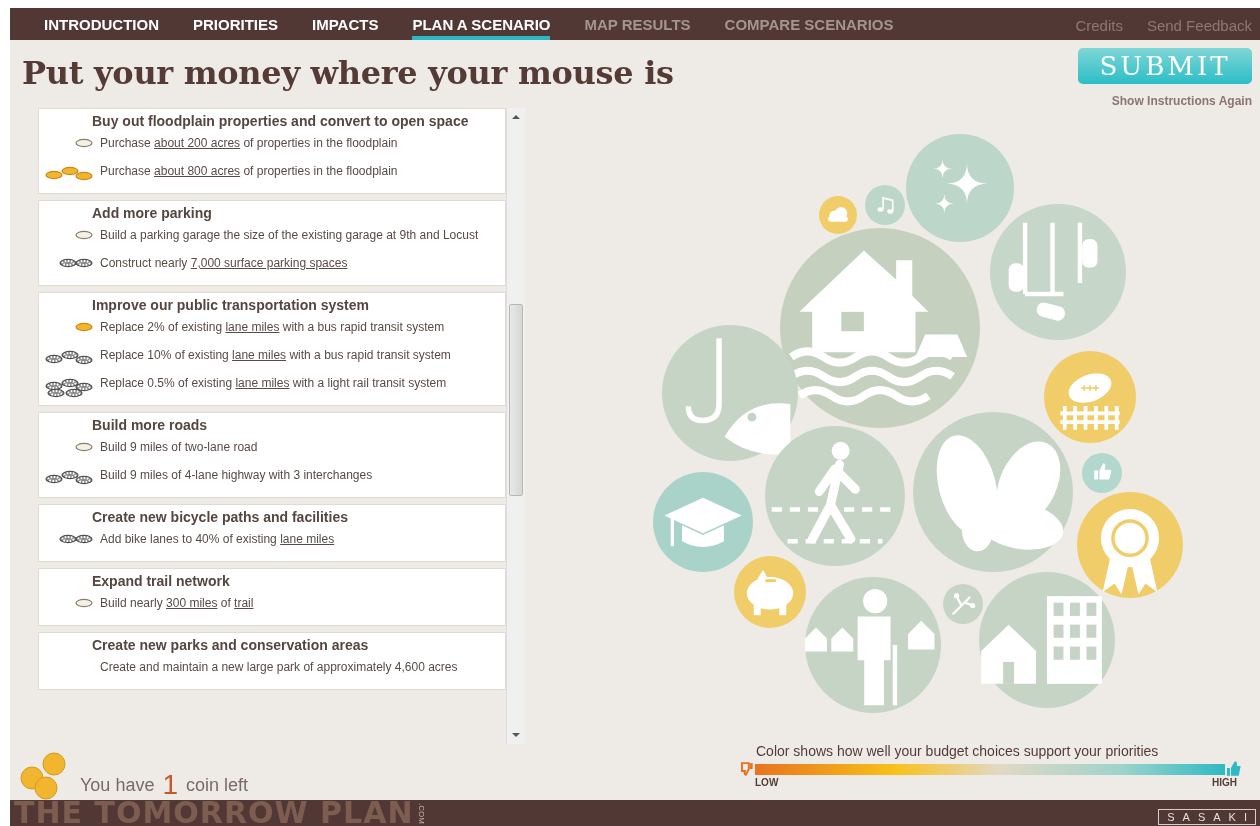  Describe the element at coordinates (269, 263) in the screenshot. I see `term-link: 7,000 surface parking spaces` at that location.